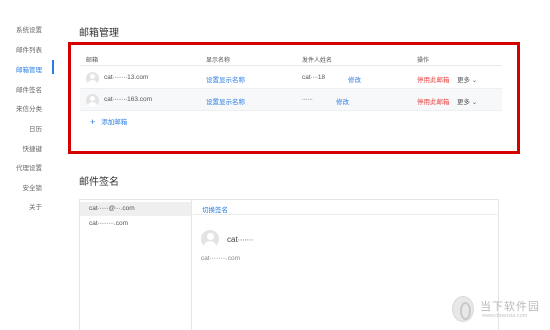  Describe the element at coordinates (29, 29) in the screenshot. I see `sidebar-item-system-settings: 系统设置` at that location.